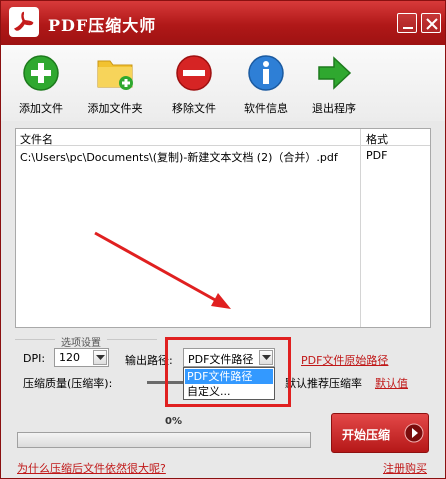  Describe the element at coordinates (164, 440) in the screenshot. I see `progress-bar` at that location.